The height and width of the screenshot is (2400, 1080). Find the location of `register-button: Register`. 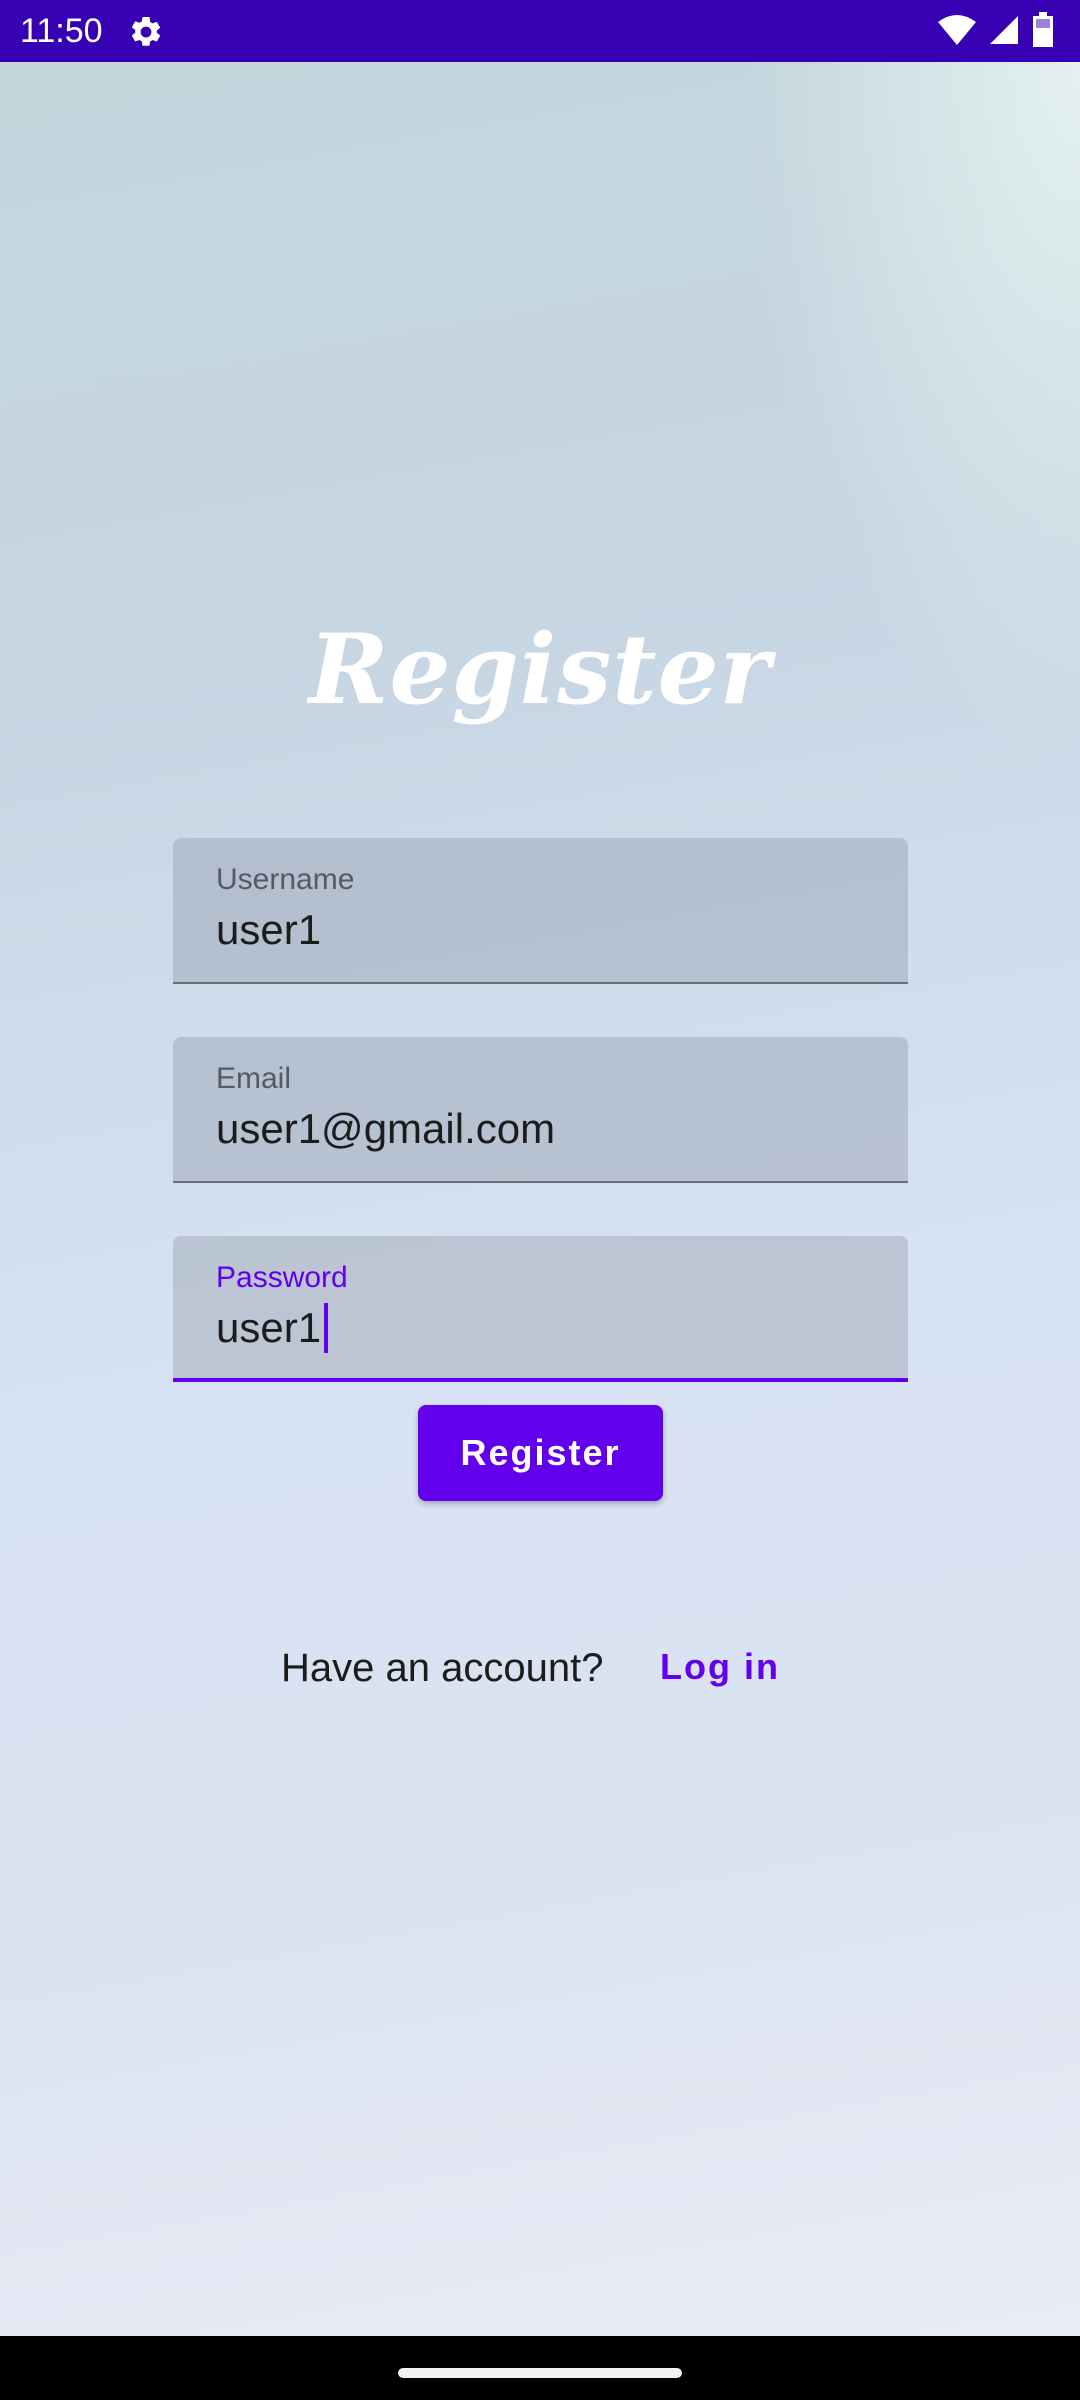

register-button: Register is located at coordinates (540, 1453).